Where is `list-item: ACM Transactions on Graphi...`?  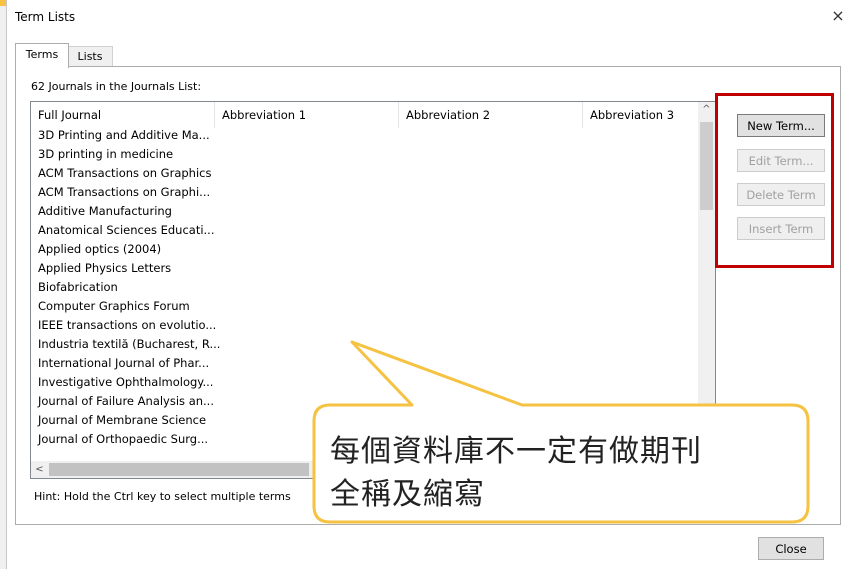
list-item: ACM Transactions on Graphi... is located at coordinates (365, 192).